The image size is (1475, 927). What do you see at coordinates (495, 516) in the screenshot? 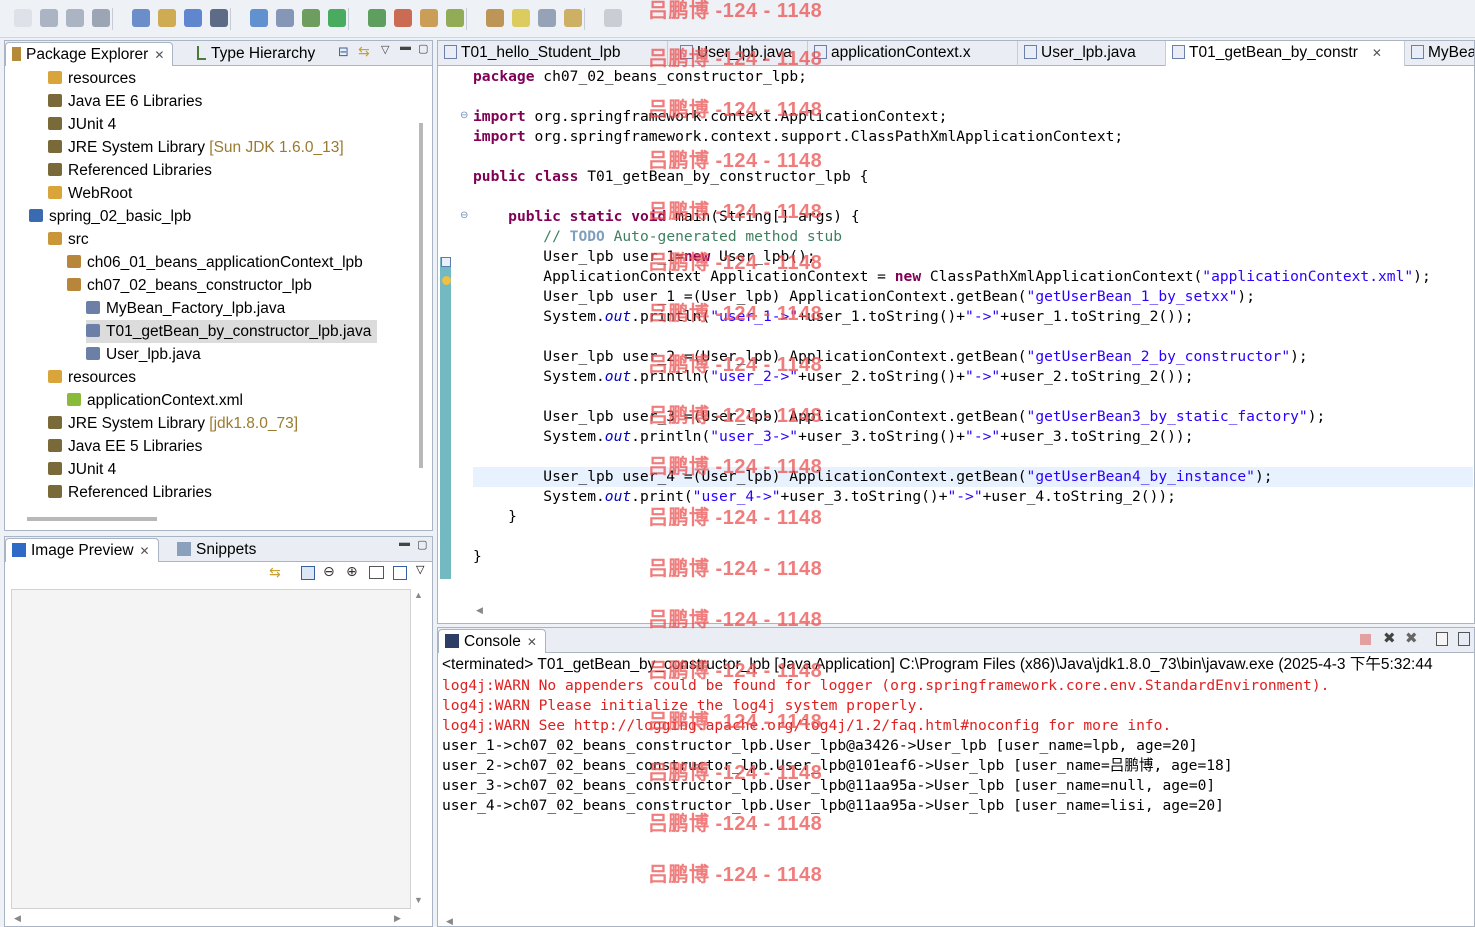
I see `code-token: }` at bounding box center [495, 516].